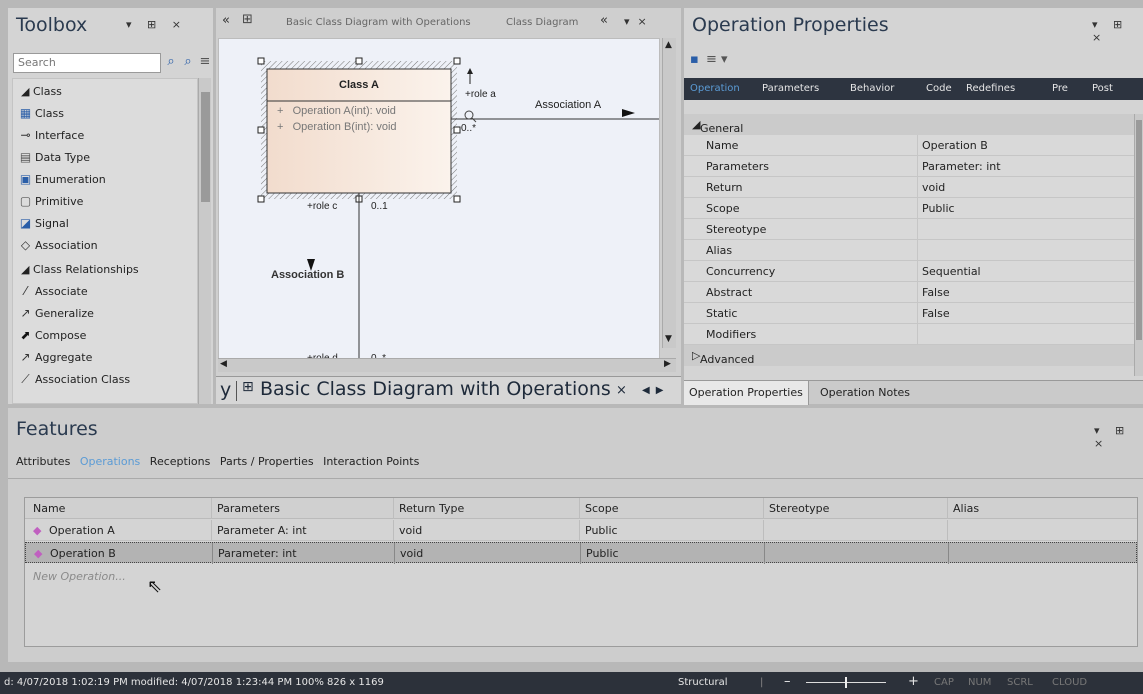  I want to click on operation-icon: ◆, so click(37, 530).